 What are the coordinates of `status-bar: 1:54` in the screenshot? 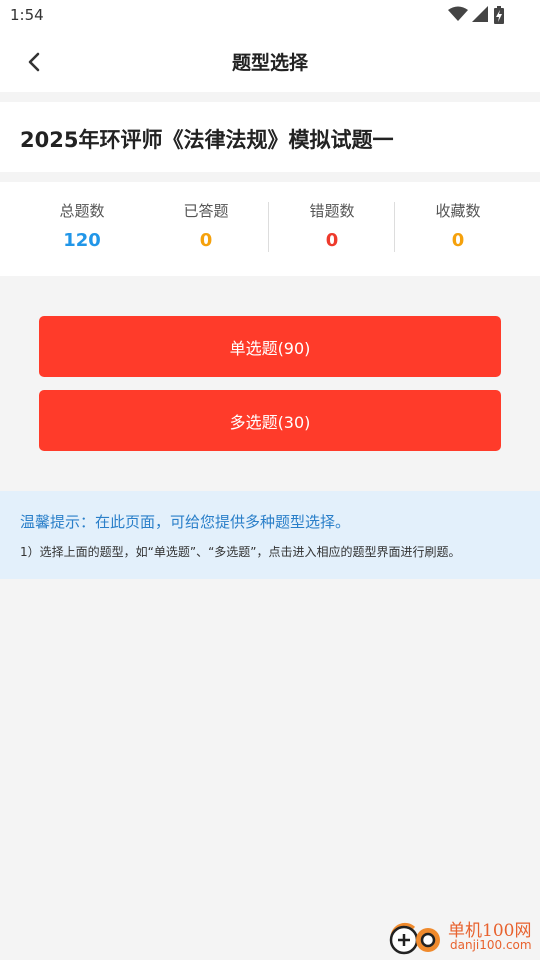 It's located at (270, 16).